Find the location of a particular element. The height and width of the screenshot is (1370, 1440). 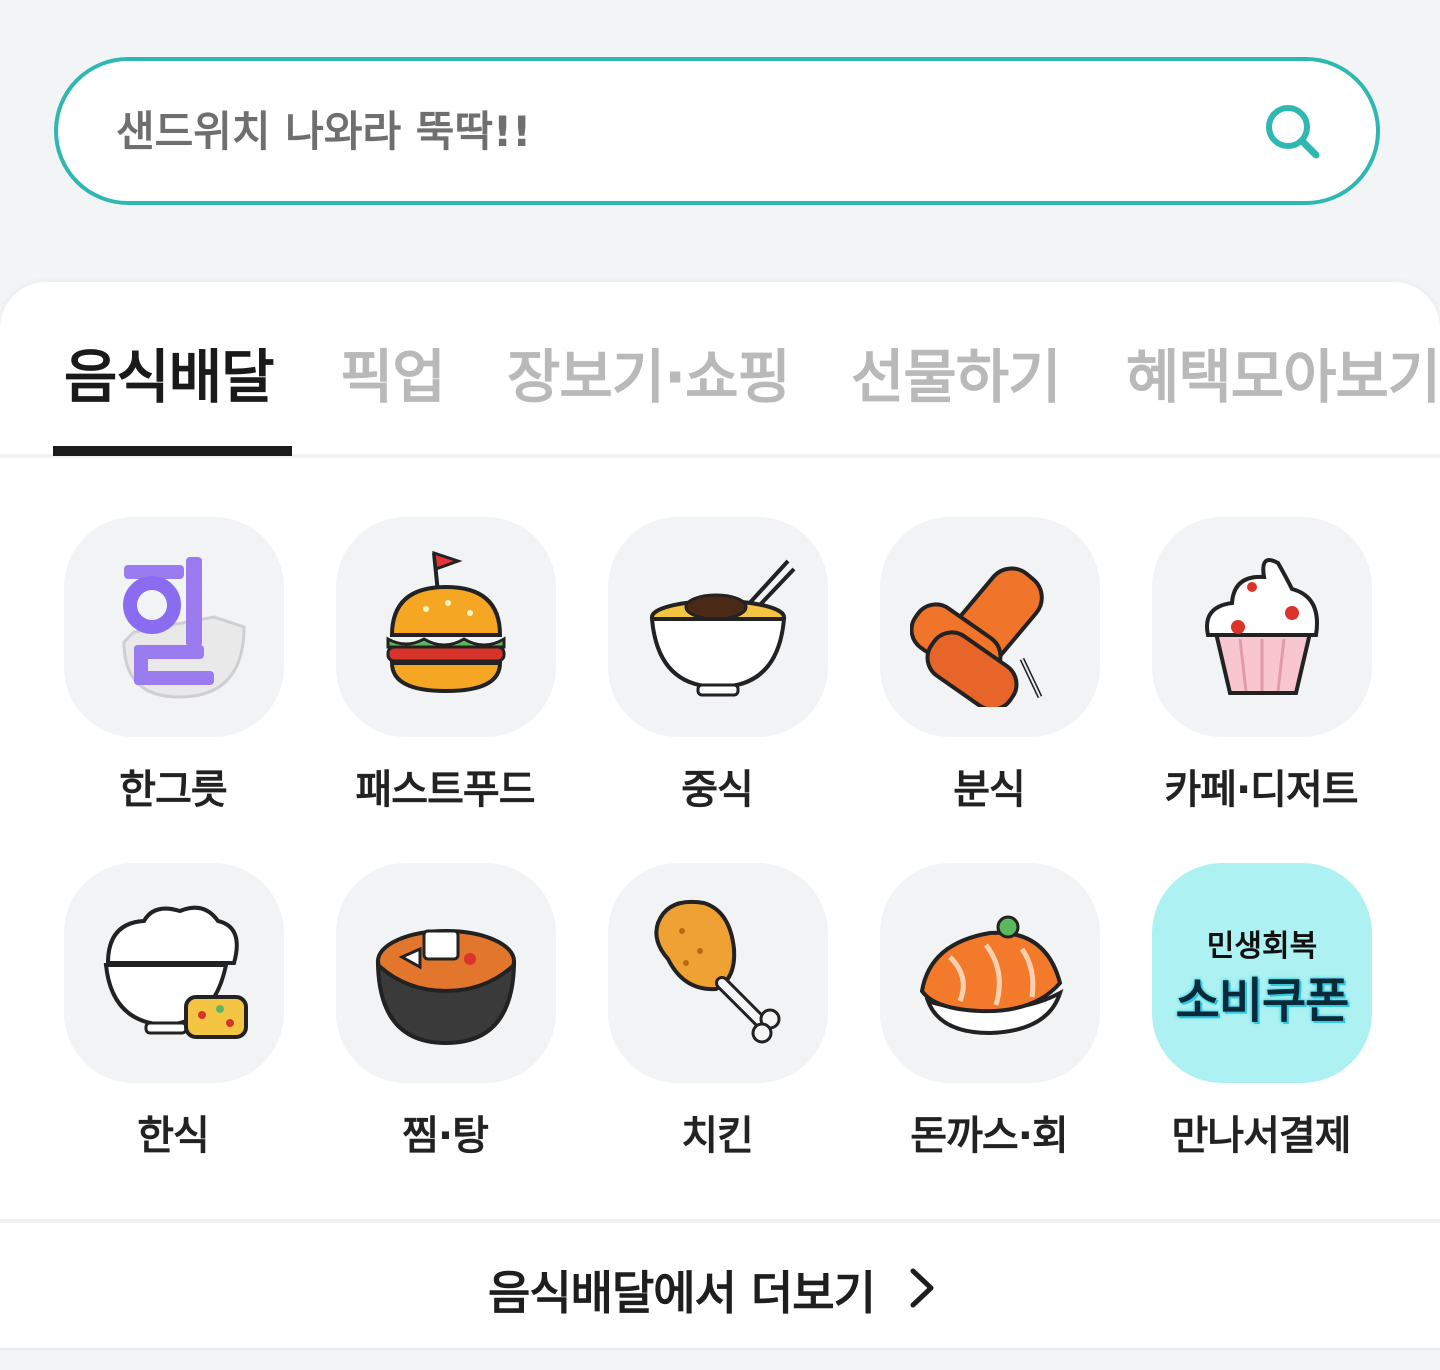

sushi-icon is located at coordinates (991, 975).